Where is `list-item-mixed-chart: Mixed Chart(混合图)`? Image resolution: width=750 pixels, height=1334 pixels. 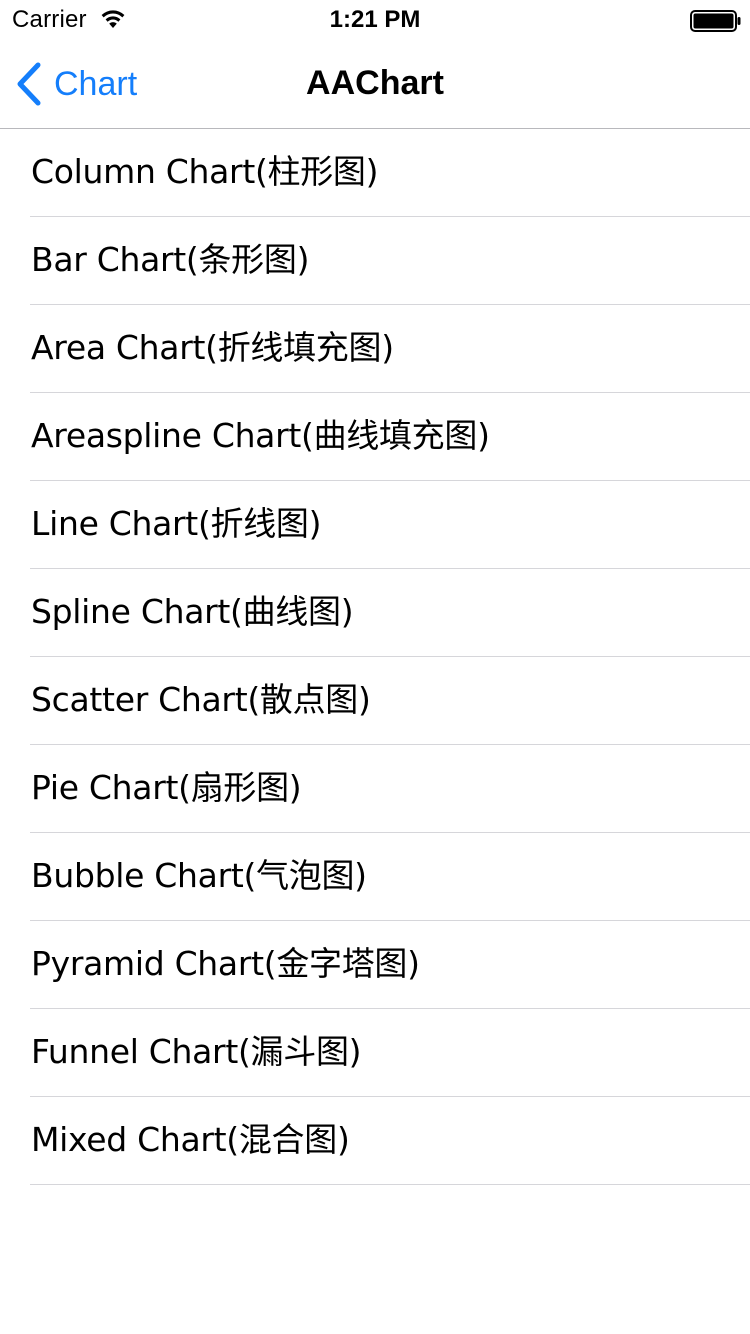 list-item-mixed-chart: Mixed Chart(混合图) is located at coordinates (390, 1141).